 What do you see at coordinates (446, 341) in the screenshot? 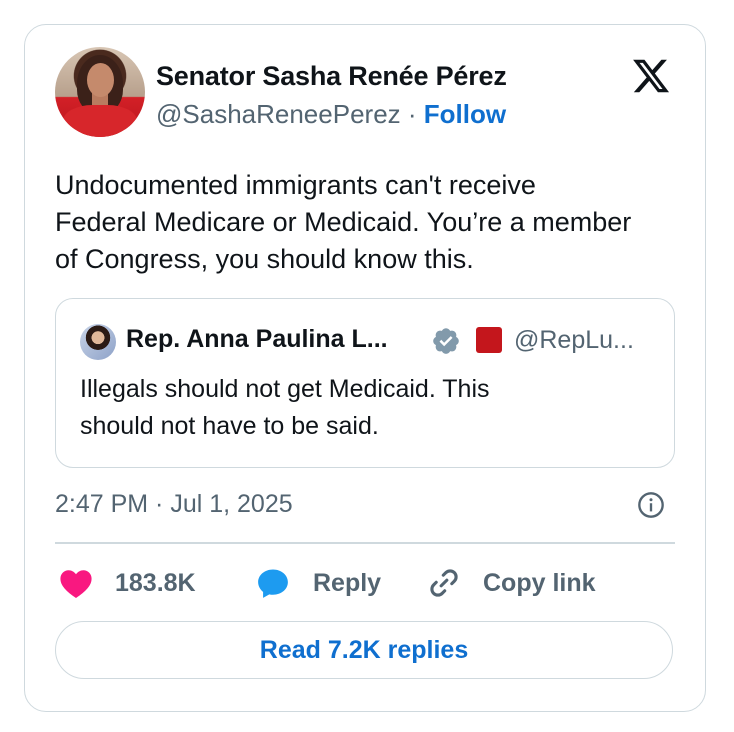
I see `verified-badge-icon` at bounding box center [446, 341].